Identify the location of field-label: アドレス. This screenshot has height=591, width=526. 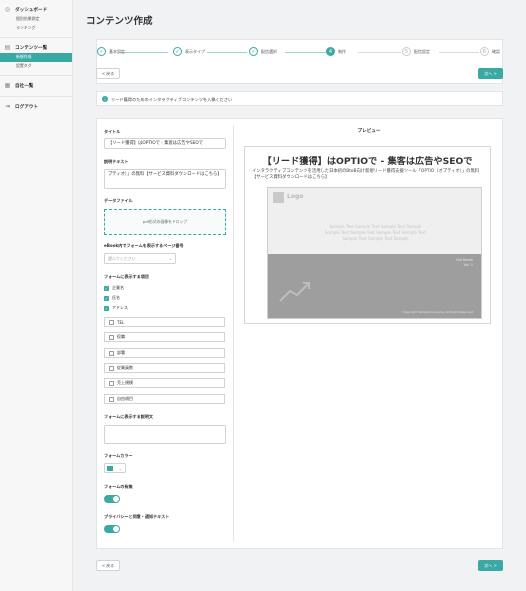
(120, 307).